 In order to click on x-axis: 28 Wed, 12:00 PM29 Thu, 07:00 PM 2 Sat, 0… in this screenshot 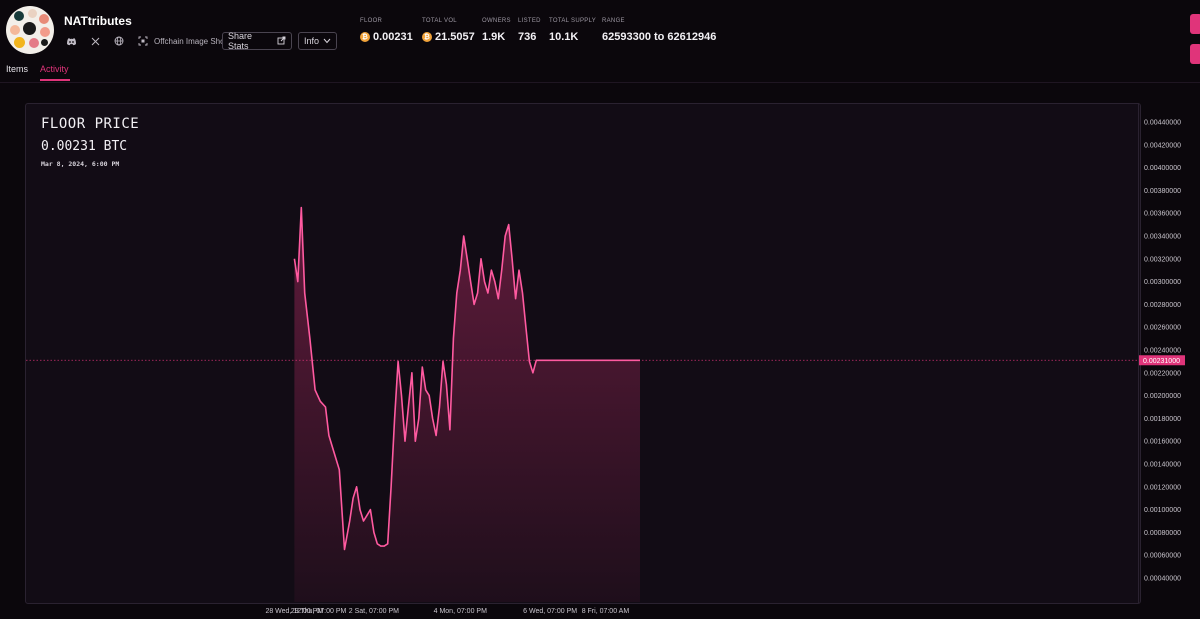, I will do `click(447, 611)`.